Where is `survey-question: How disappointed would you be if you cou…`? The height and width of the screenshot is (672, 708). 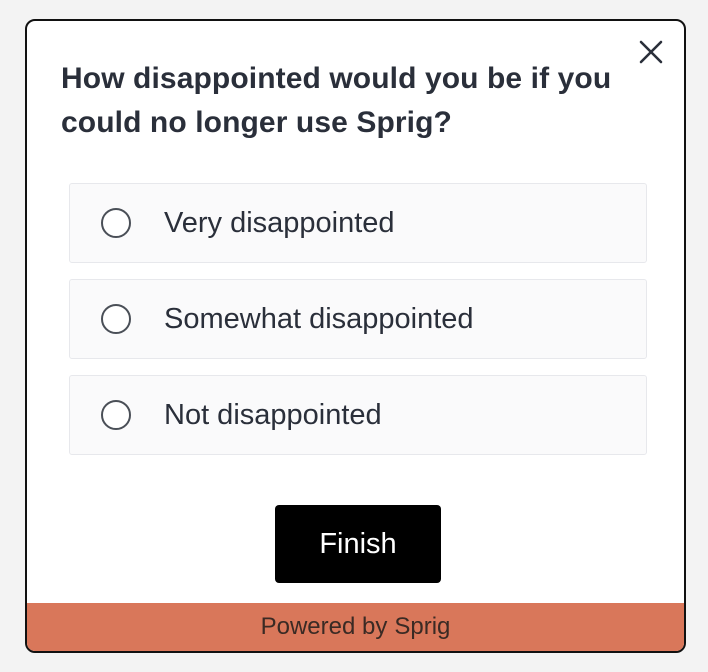 survey-question: How disappointed would you be if you cou… is located at coordinates (336, 100).